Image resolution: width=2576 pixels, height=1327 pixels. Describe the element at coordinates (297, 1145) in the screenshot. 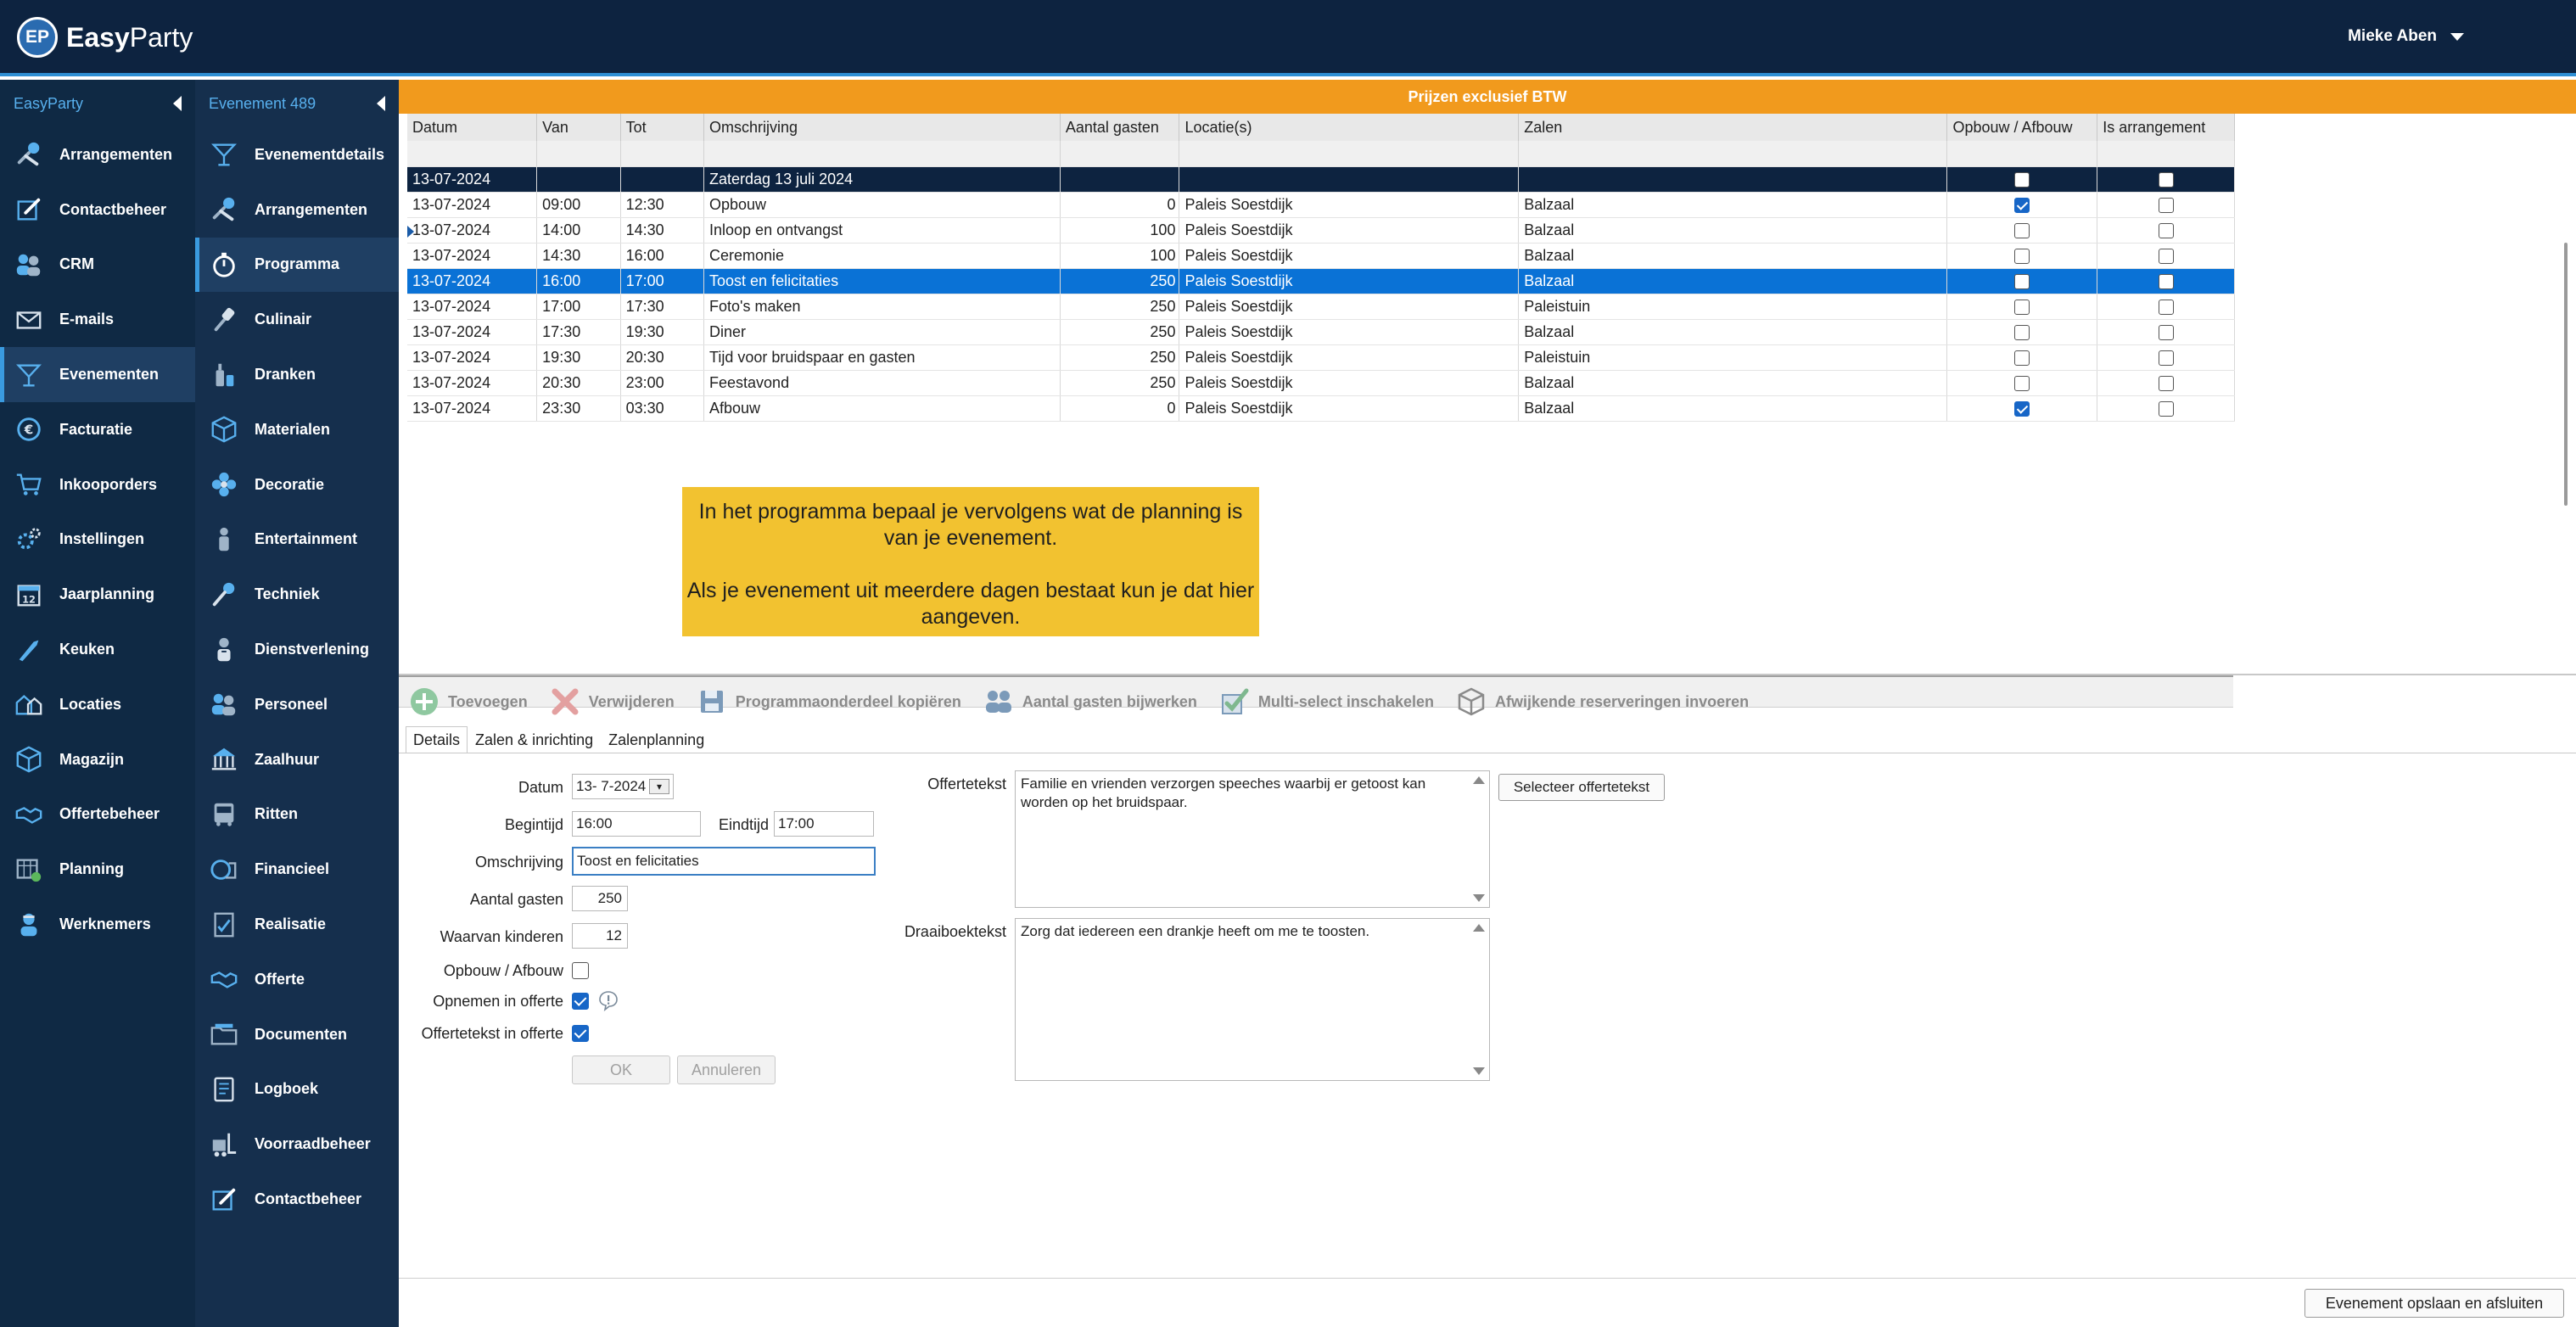

I see `event-sidebar-item-voorraadbeheer: Voorraadbeheer` at that location.